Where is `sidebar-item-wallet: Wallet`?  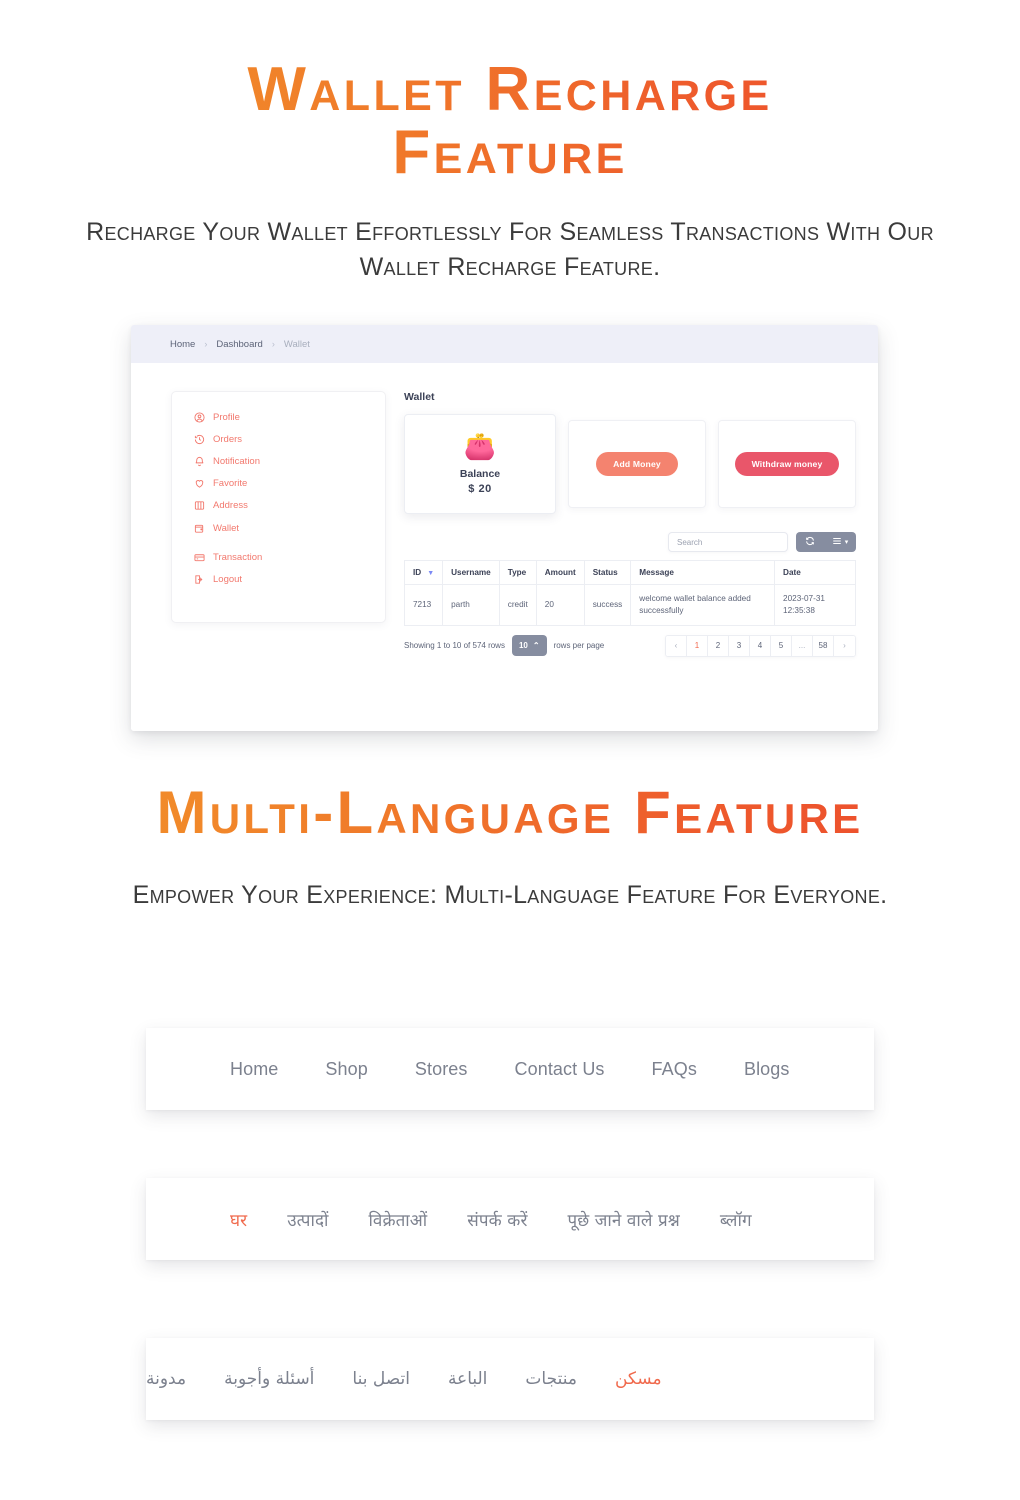
sidebar-item-wallet: Wallet is located at coordinates (278, 528).